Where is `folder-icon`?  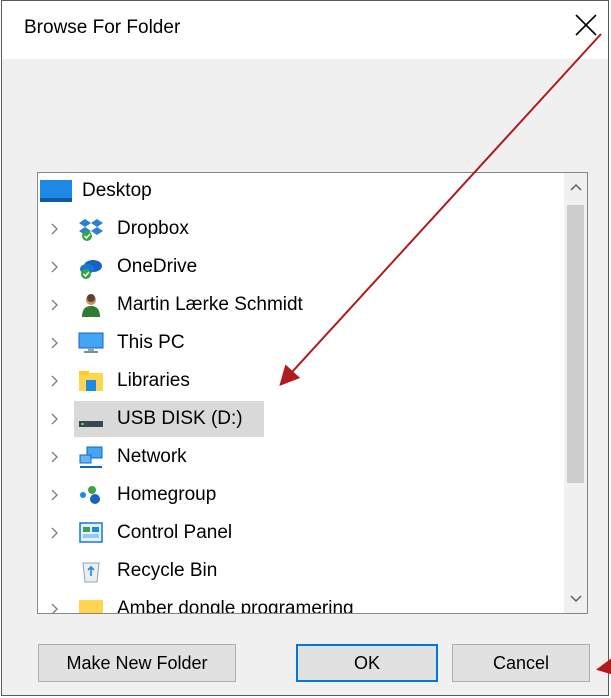 folder-icon is located at coordinates (91, 606).